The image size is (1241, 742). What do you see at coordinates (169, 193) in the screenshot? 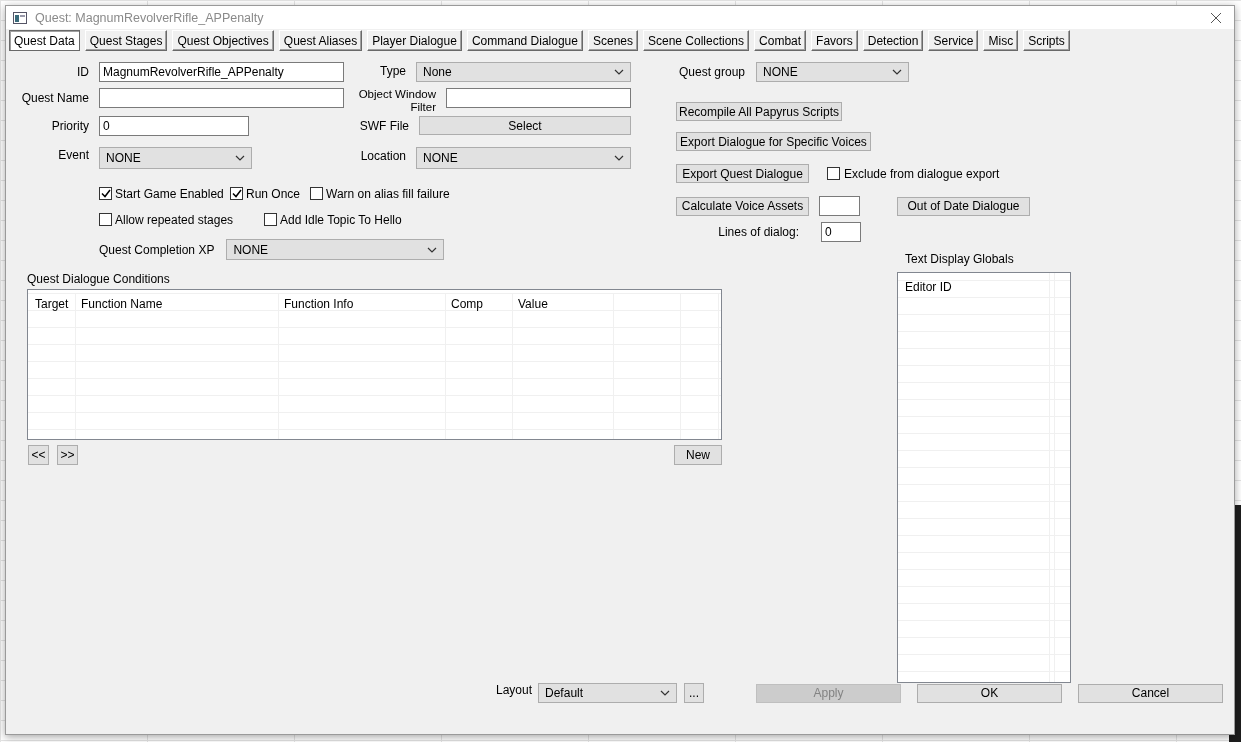
I see `checkbox-label: Start Game Enabled` at bounding box center [169, 193].